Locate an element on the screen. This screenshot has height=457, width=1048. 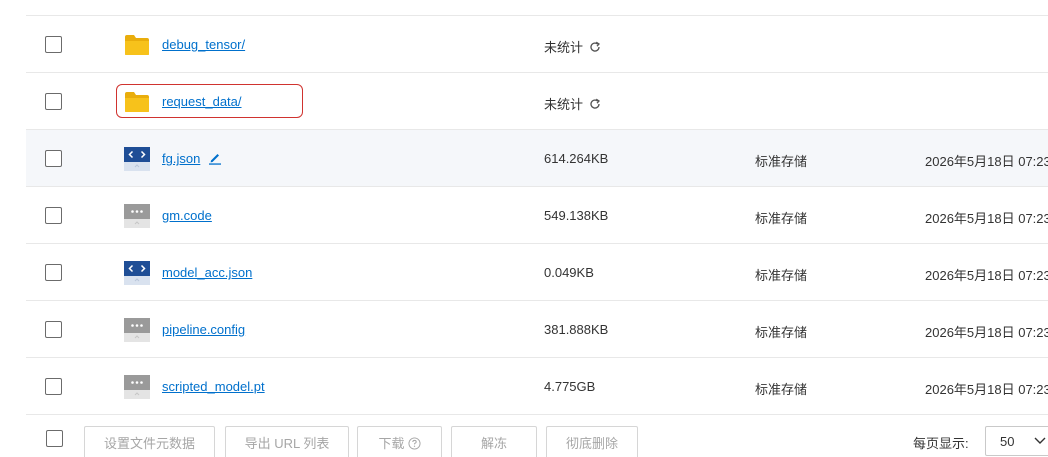
file-size: 549.138KB is located at coordinates (576, 215).